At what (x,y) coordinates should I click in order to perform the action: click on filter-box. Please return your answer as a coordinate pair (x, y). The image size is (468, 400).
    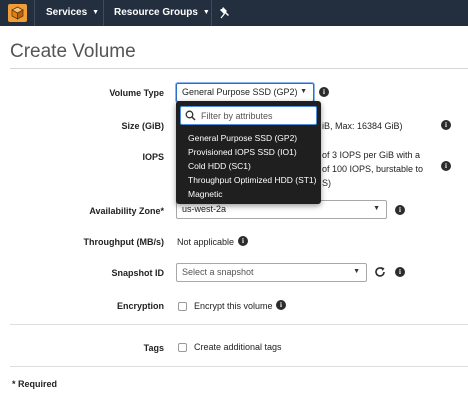
    Looking at the image, I should click on (248, 115).